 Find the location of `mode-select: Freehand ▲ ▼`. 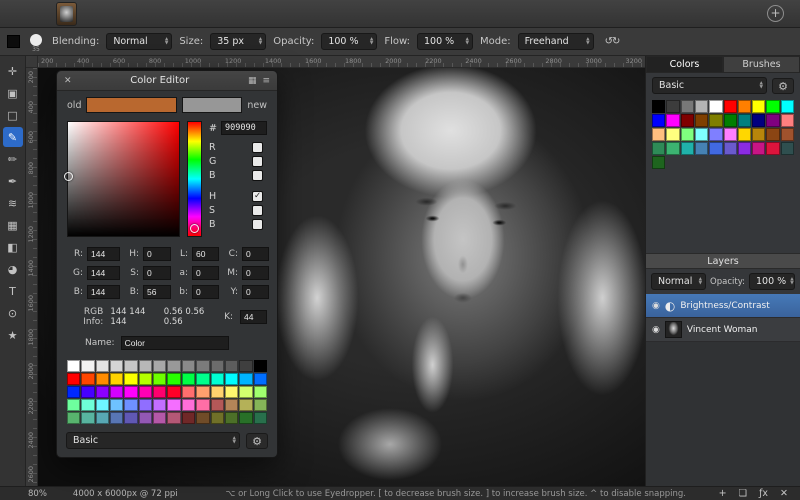

mode-select: Freehand ▲ ▼ is located at coordinates (555, 41).